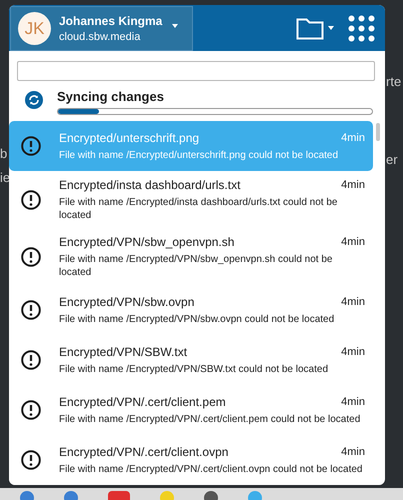 The width and height of the screenshot is (403, 500). What do you see at coordinates (210, 419) in the screenshot?
I see `activity-message: File with name /Encrypted/VPN/.cert/client.pem could not be located` at bounding box center [210, 419].